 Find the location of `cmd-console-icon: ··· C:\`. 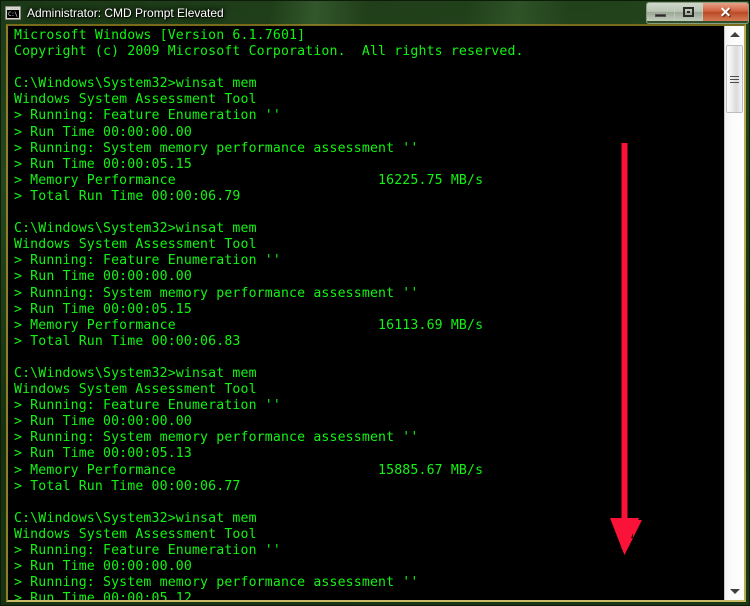

cmd-console-icon: ··· C:\ is located at coordinates (13, 12).